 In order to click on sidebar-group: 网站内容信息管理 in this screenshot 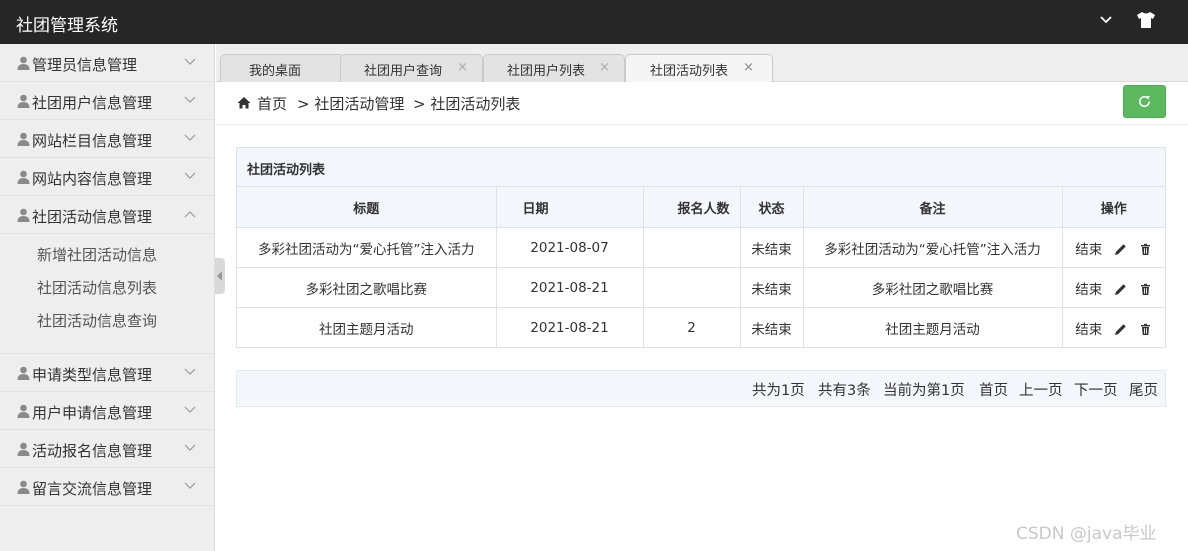, I will do `click(107, 177)`.